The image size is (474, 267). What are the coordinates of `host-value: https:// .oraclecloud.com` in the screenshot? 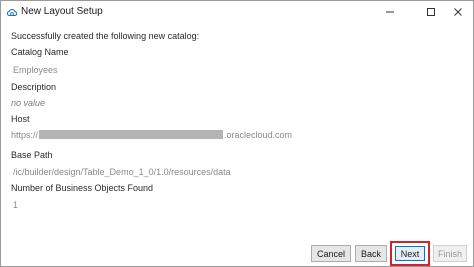 It's located at (151, 135).